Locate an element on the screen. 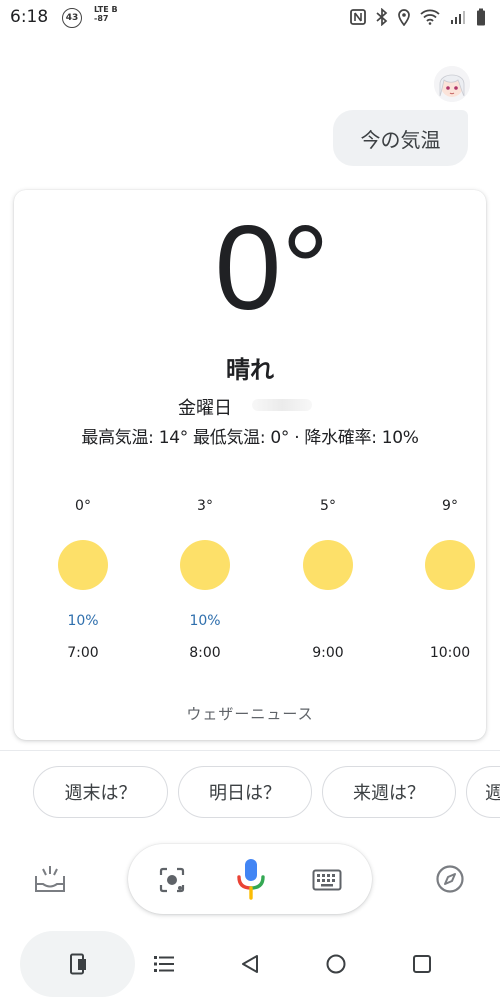 The width and height of the screenshot is (500, 1000). network-info: LTE B -87 is located at coordinates (106, 14).